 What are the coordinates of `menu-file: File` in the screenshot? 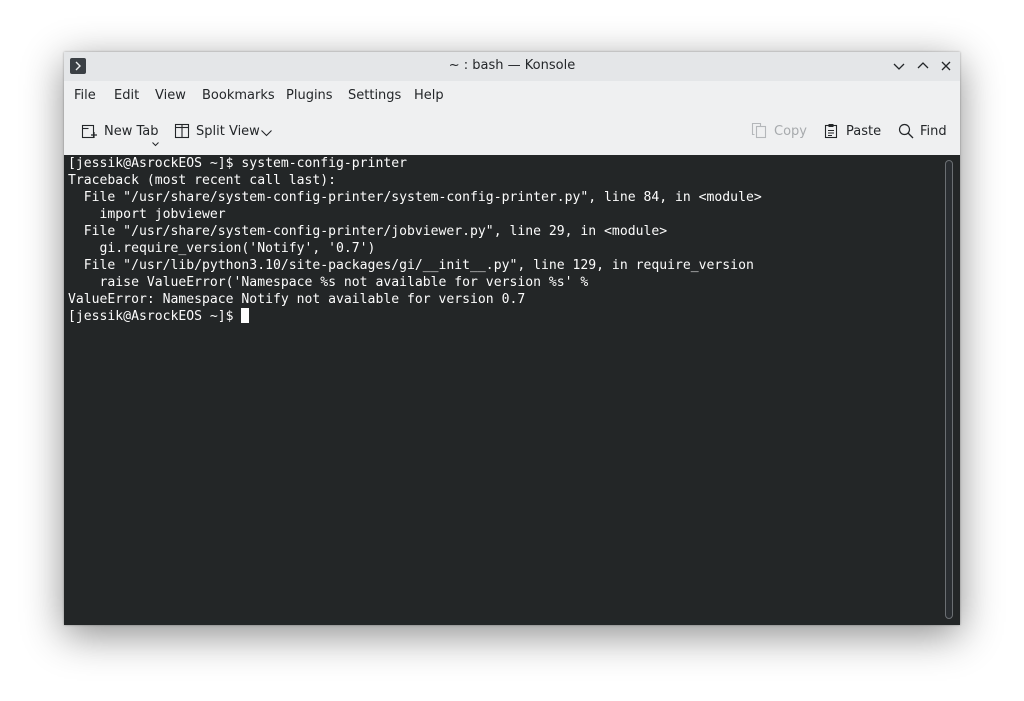 It's located at (85, 95).